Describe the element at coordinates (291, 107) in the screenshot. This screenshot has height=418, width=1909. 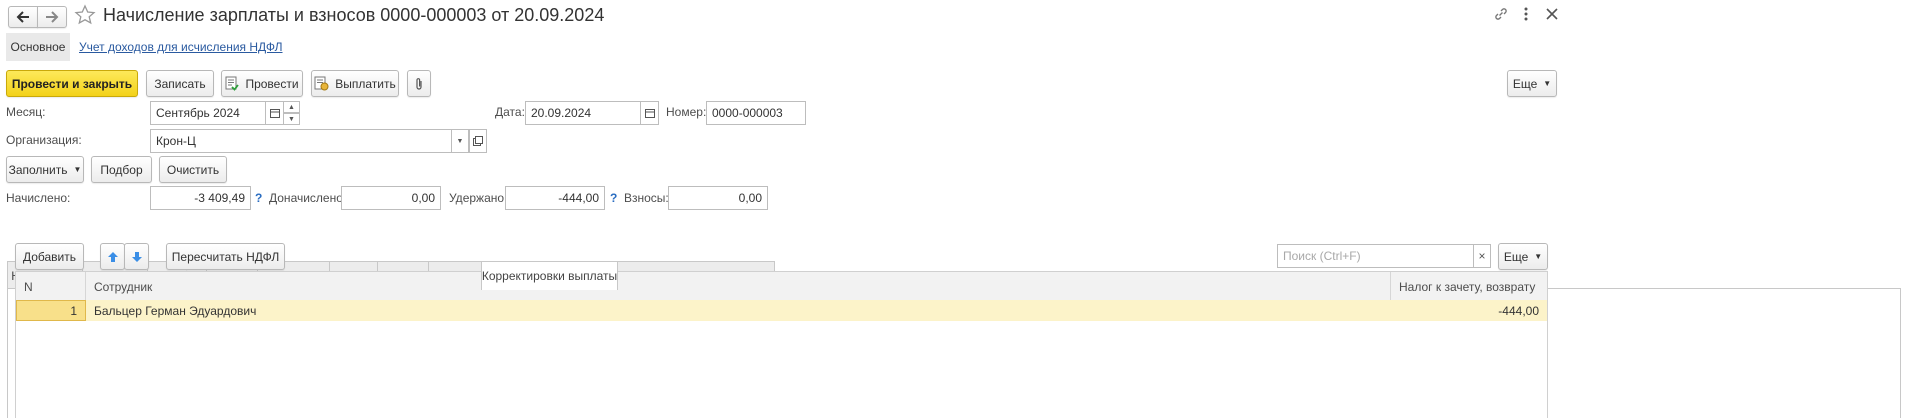
I see `month-up-button: ▲` at that location.